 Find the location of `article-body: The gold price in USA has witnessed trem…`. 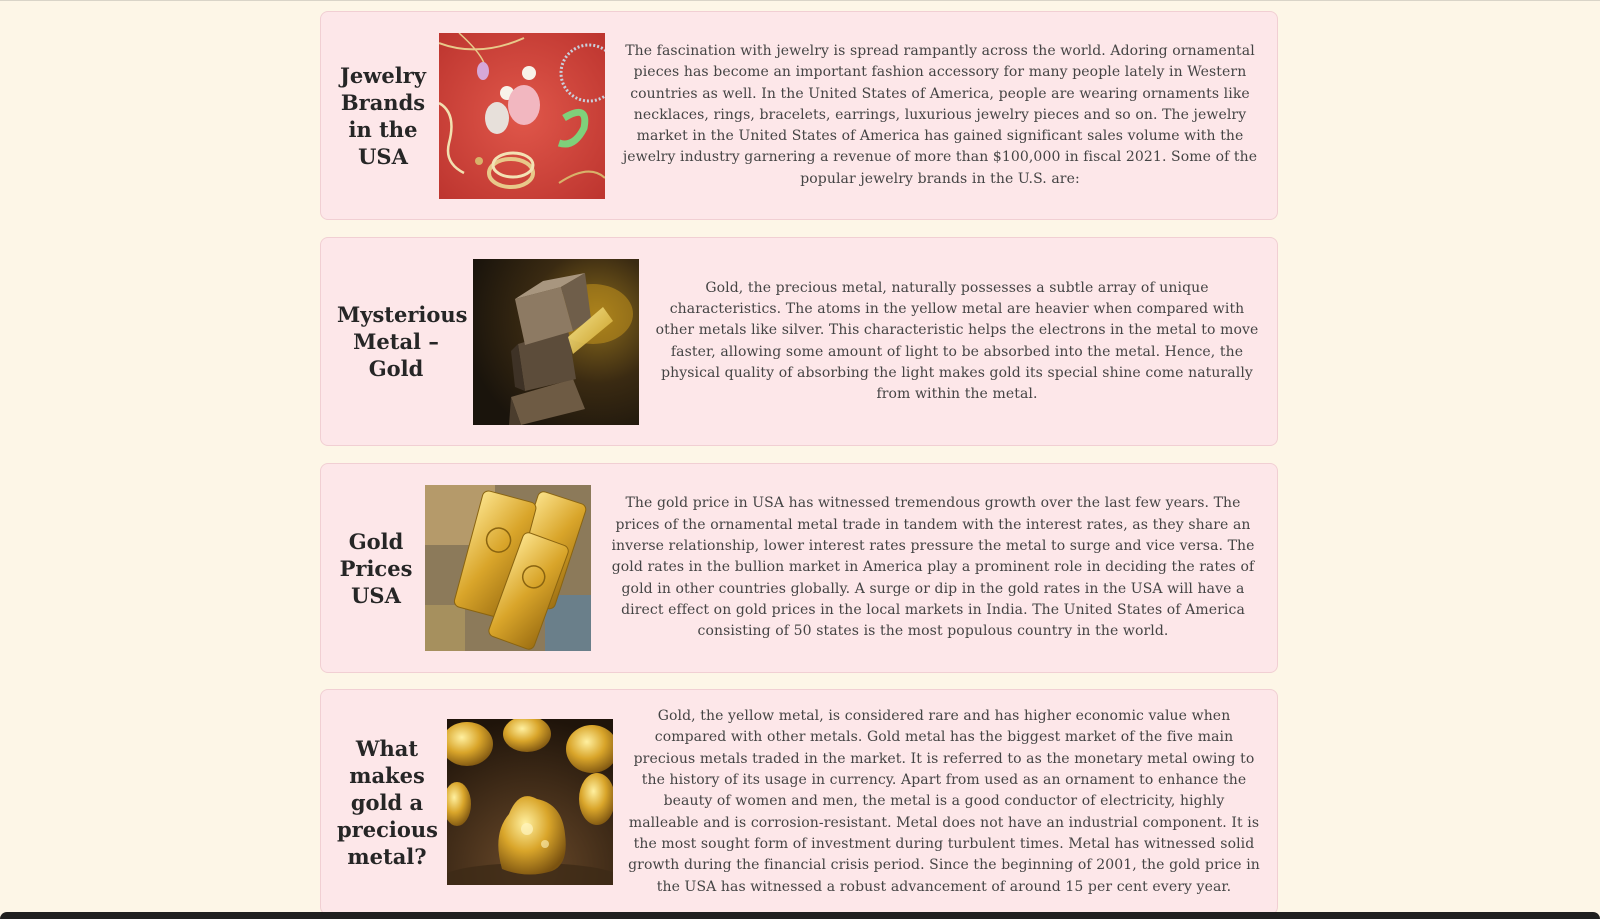

article-body: The gold price in USA has witnessed trem… is located at coordinates (933, 567).